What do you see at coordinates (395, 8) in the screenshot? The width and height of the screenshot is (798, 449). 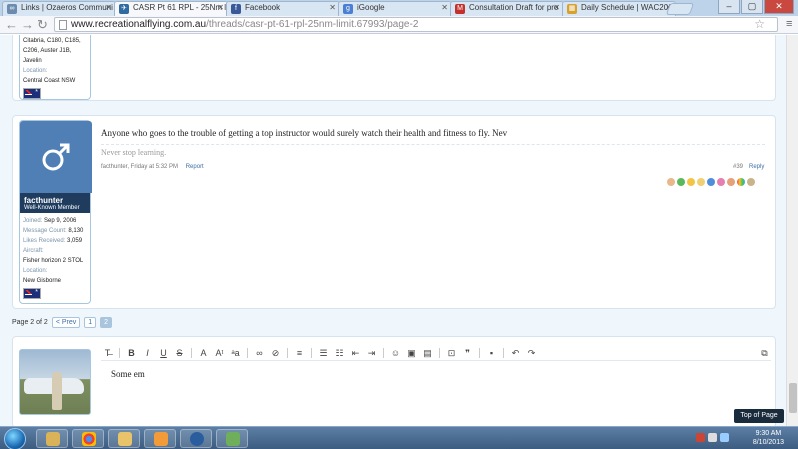 I see `tab-igoogle: g iGoogle ✕` at bounding box center [395, 8].